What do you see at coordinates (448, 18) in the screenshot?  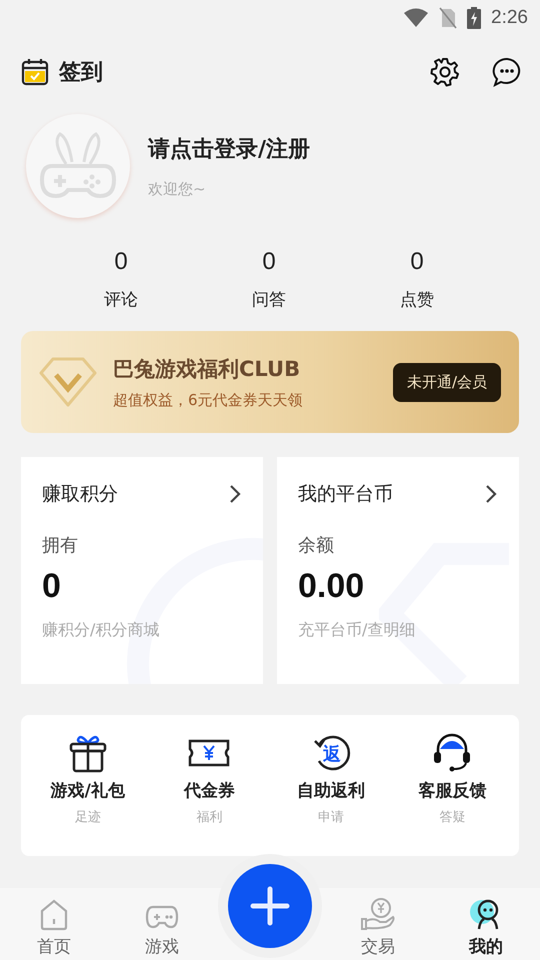 I see `no-sim-icon` at bounding box center [448, 18].